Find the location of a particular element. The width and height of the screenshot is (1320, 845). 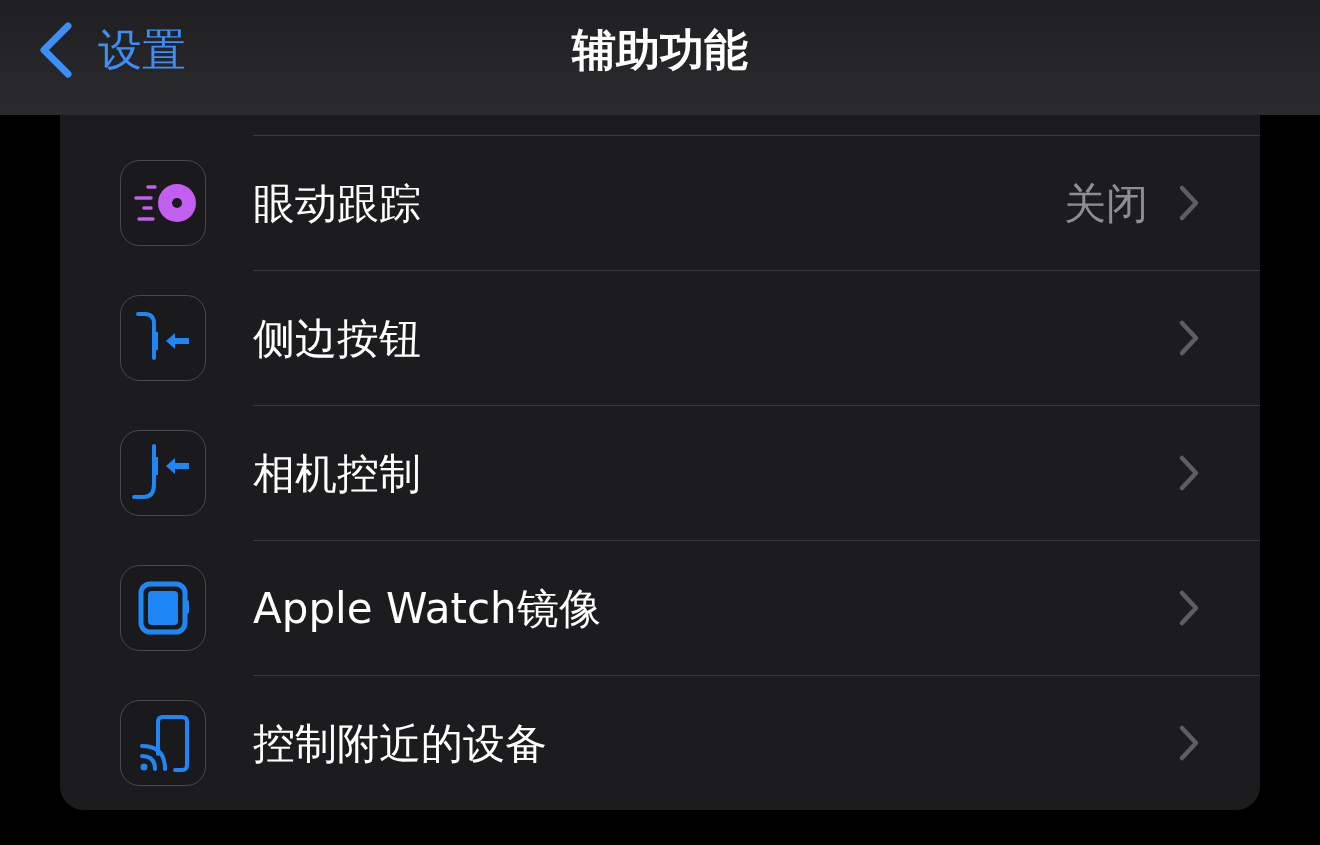

status-value: 关闭 is located at coordinates (1106, 203).